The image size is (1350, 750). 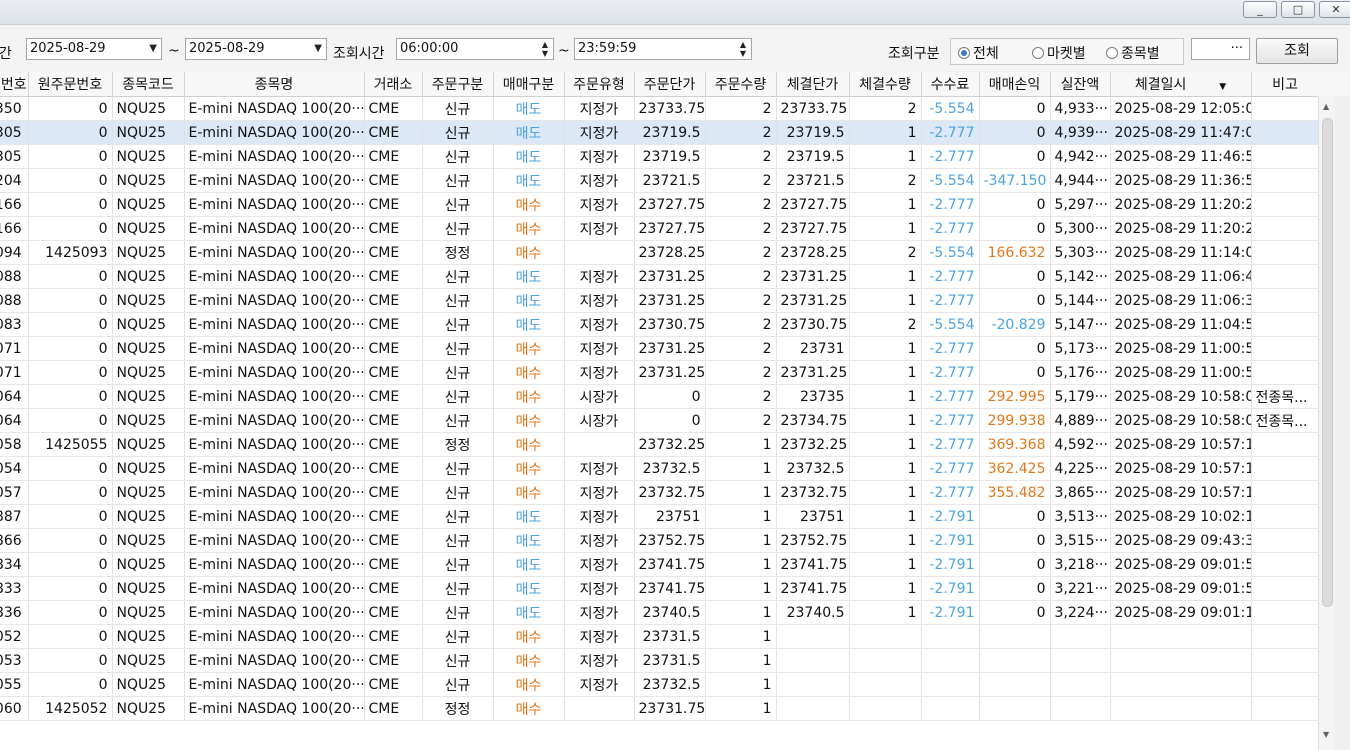 I want to click on scroll-thumb, so click(x=1327, y=362).